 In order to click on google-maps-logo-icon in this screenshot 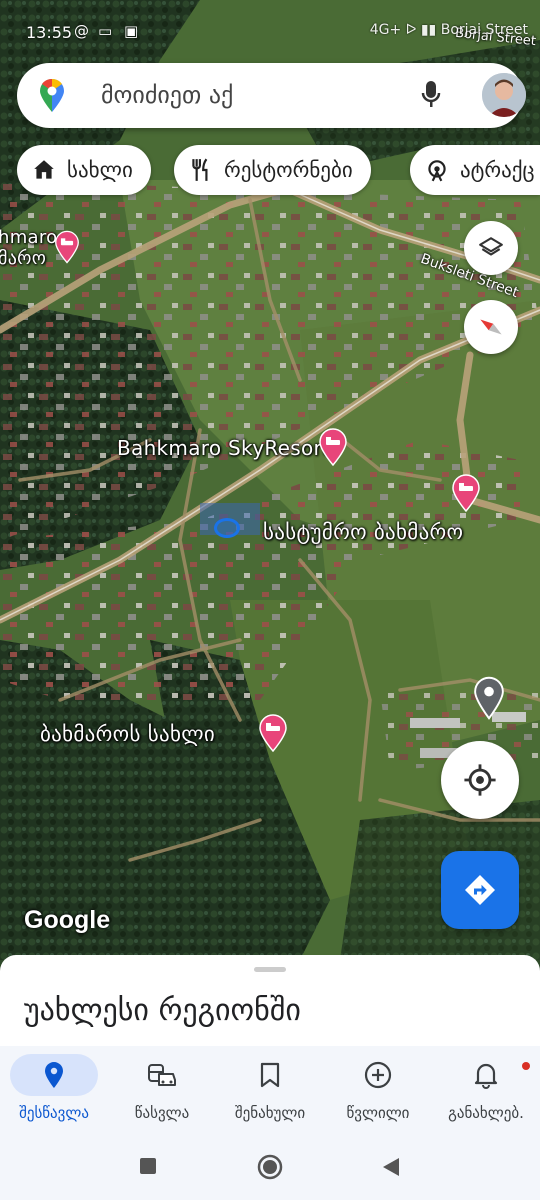, I will do `click(52, 95)`.